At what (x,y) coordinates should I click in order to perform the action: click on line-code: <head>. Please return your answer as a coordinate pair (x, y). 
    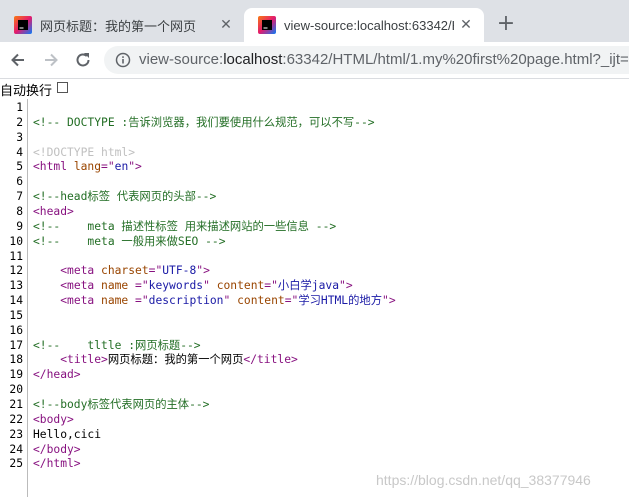
    Looking at the image, I should click on (53, 211).